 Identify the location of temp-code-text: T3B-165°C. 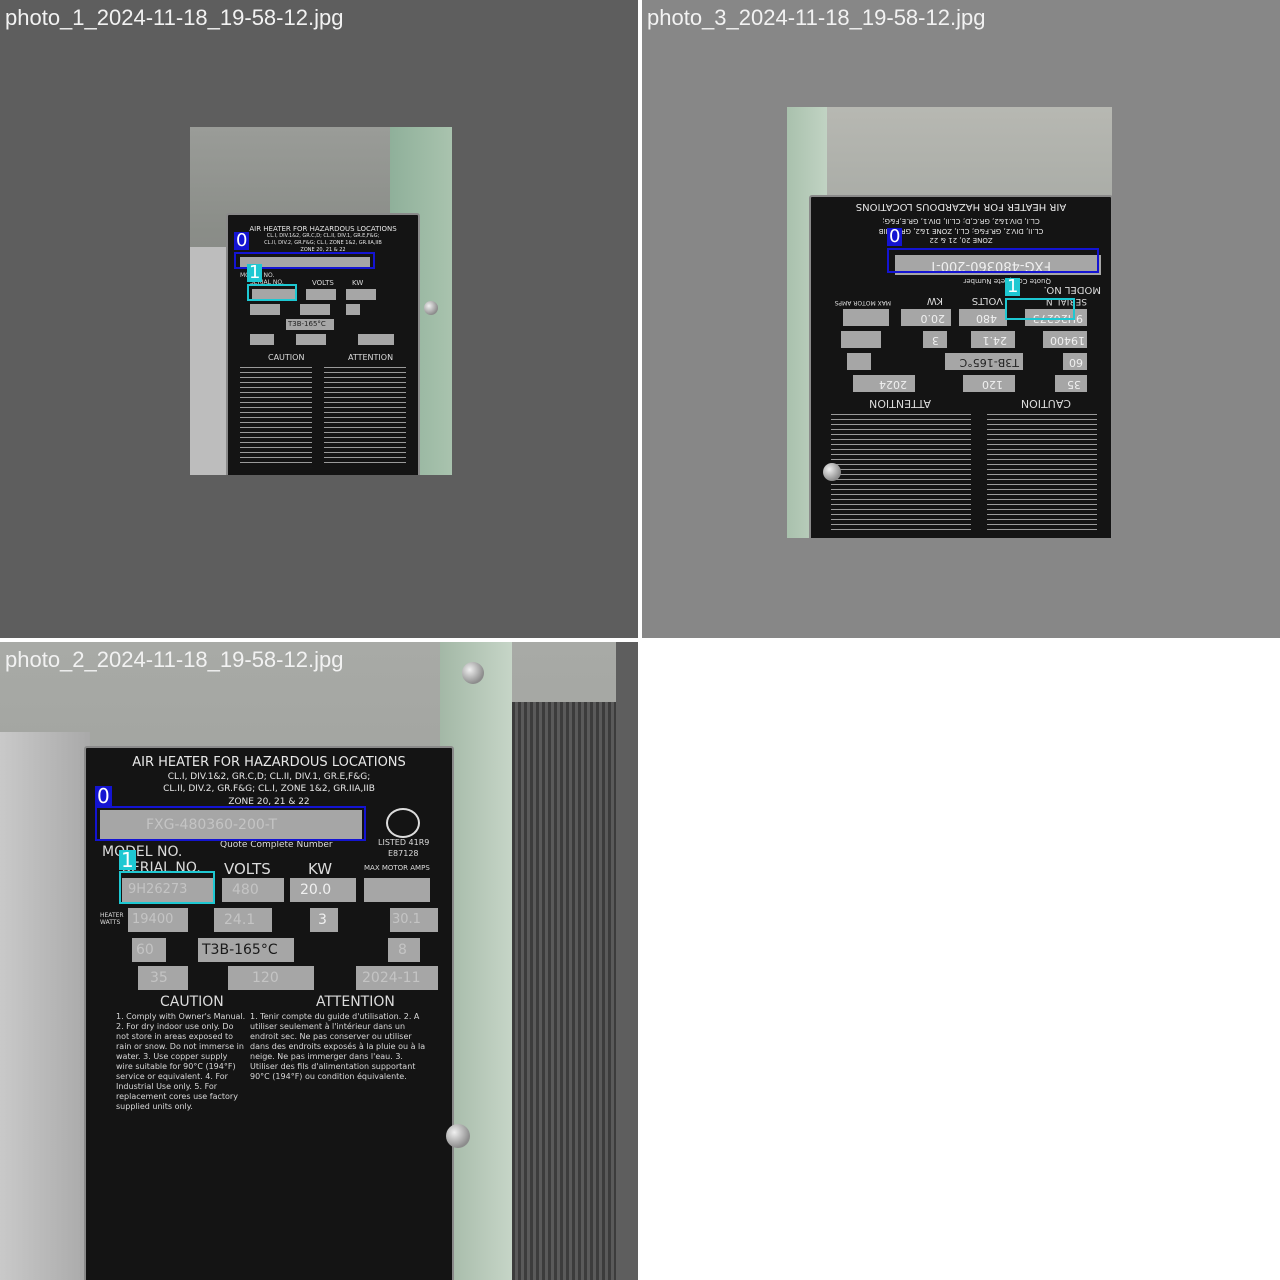
(307, 324).